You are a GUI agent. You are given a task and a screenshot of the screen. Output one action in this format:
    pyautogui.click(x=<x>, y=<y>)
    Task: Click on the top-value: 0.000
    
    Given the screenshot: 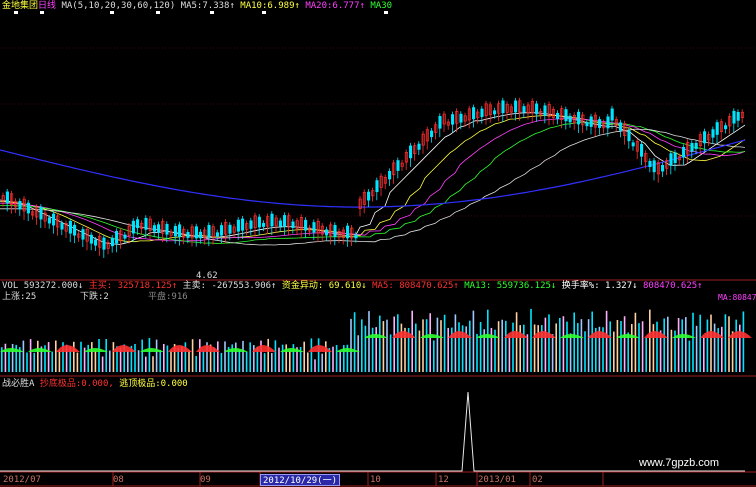 What is the action you would take?
    pyautogui.click(x=174, y=384)
    